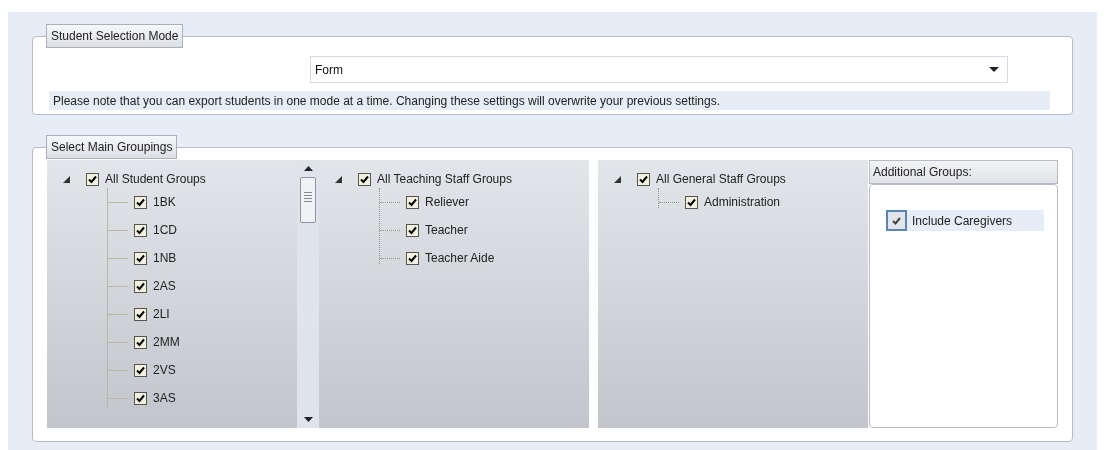  I want to click on tree-item: 1NB, so click(165, 258).